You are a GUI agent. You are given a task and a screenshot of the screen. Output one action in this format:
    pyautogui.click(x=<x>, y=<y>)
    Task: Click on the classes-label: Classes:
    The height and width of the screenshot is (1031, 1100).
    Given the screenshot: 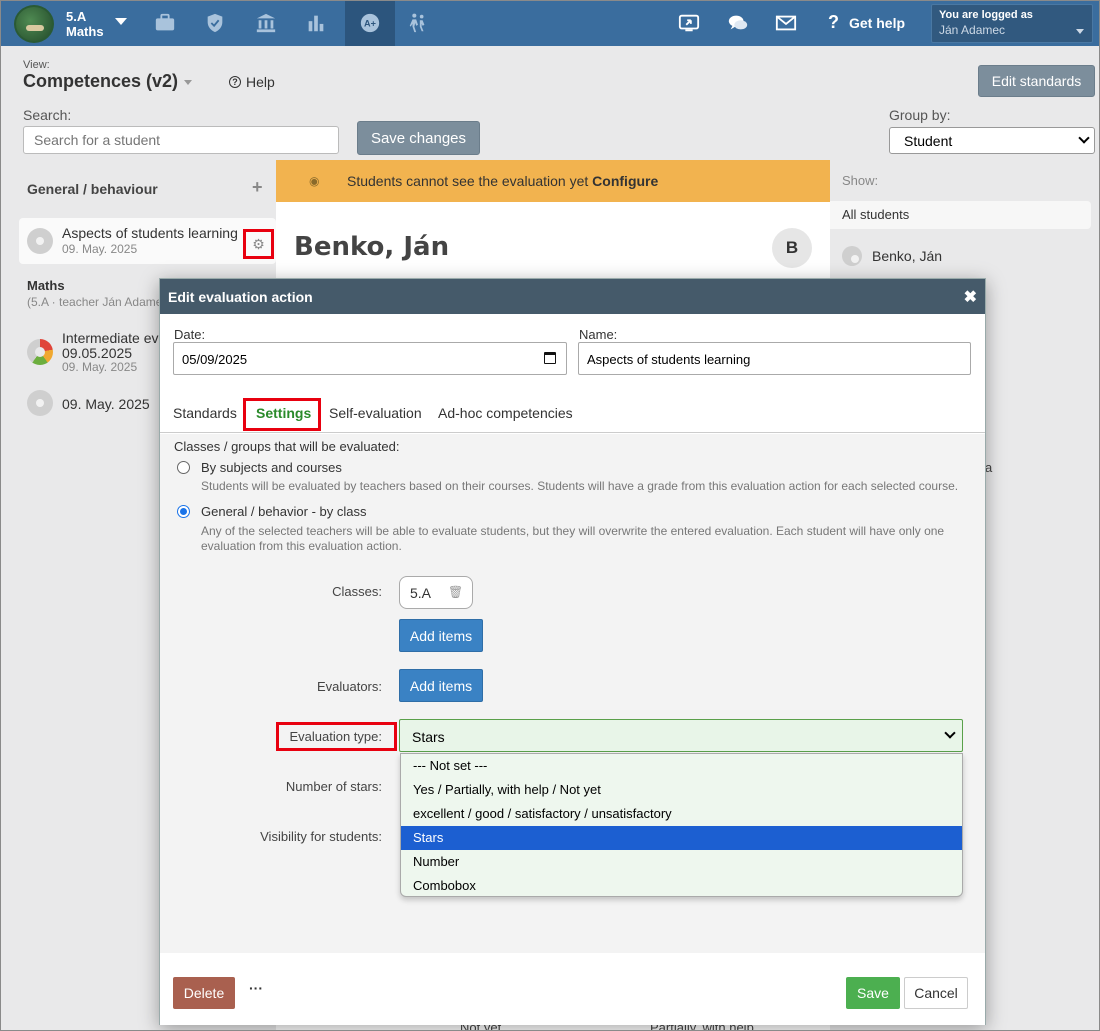 What is the action you would take?
    pyautogui.click(x=357, y=591)
    